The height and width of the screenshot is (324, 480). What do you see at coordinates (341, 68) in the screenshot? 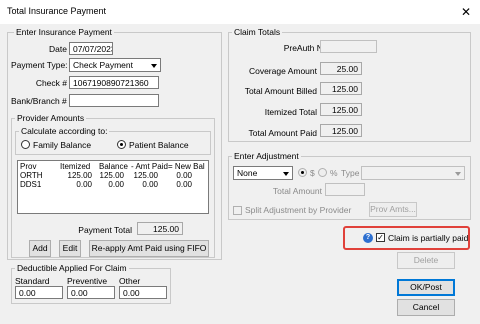
I see `coverage-amount-field: 25.00` at bounding box center [341, 68].